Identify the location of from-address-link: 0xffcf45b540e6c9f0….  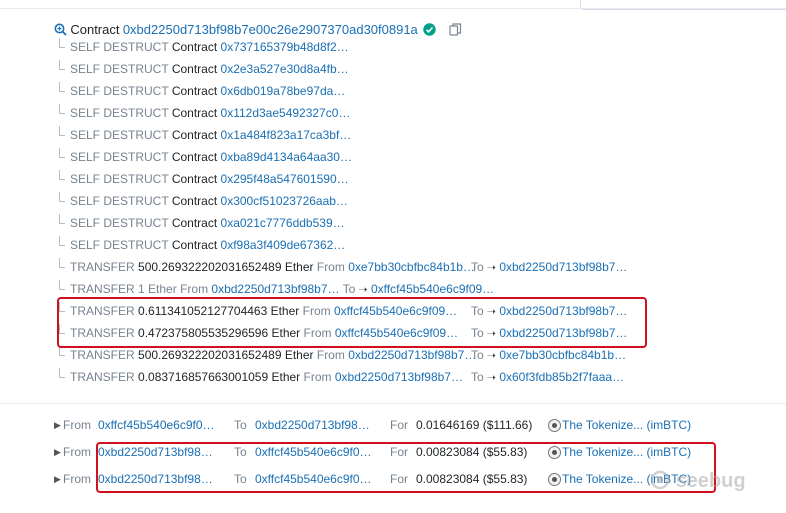
(156, 425).